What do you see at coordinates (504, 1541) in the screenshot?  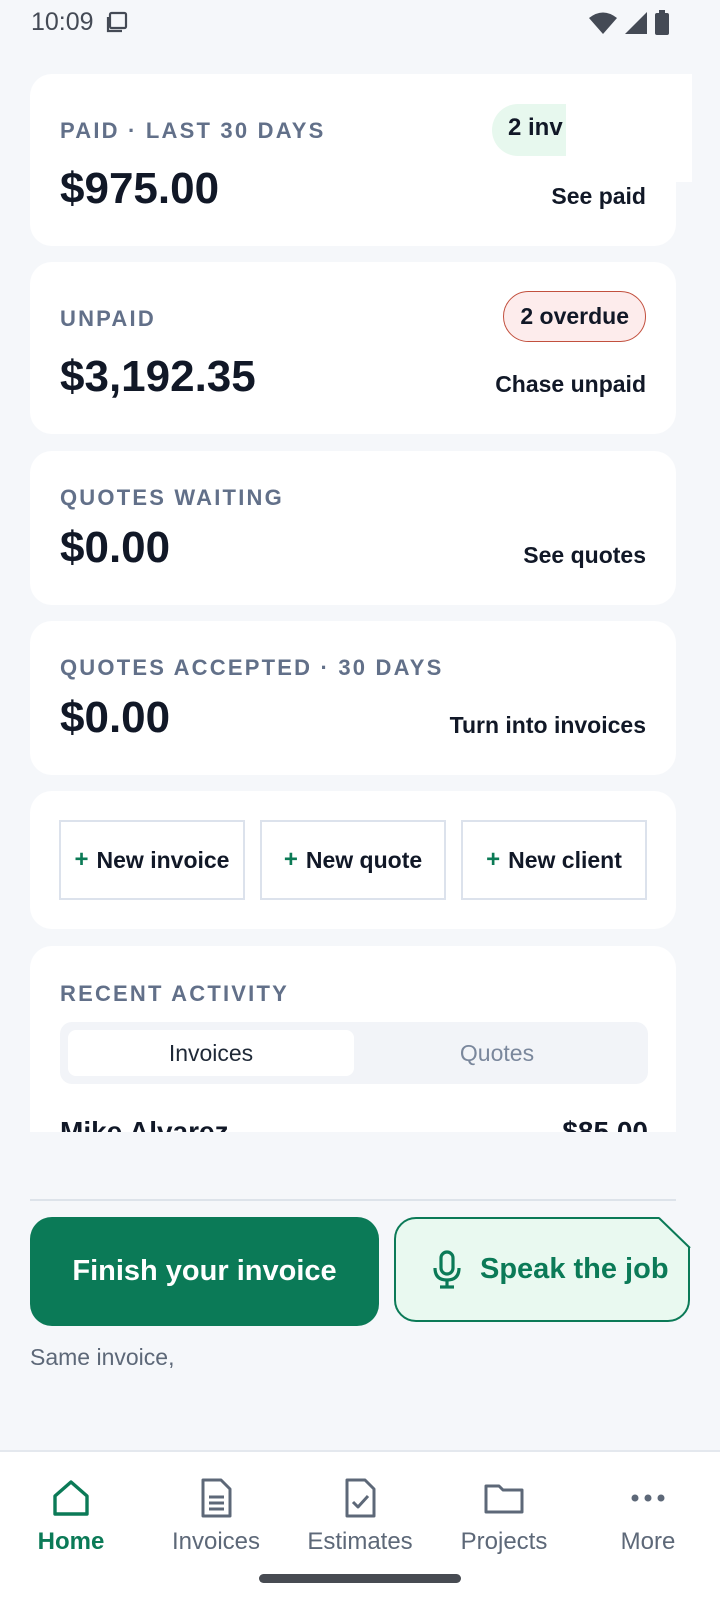 I see `nav-projects-label: Projects` at bounding box center [504, 1541].